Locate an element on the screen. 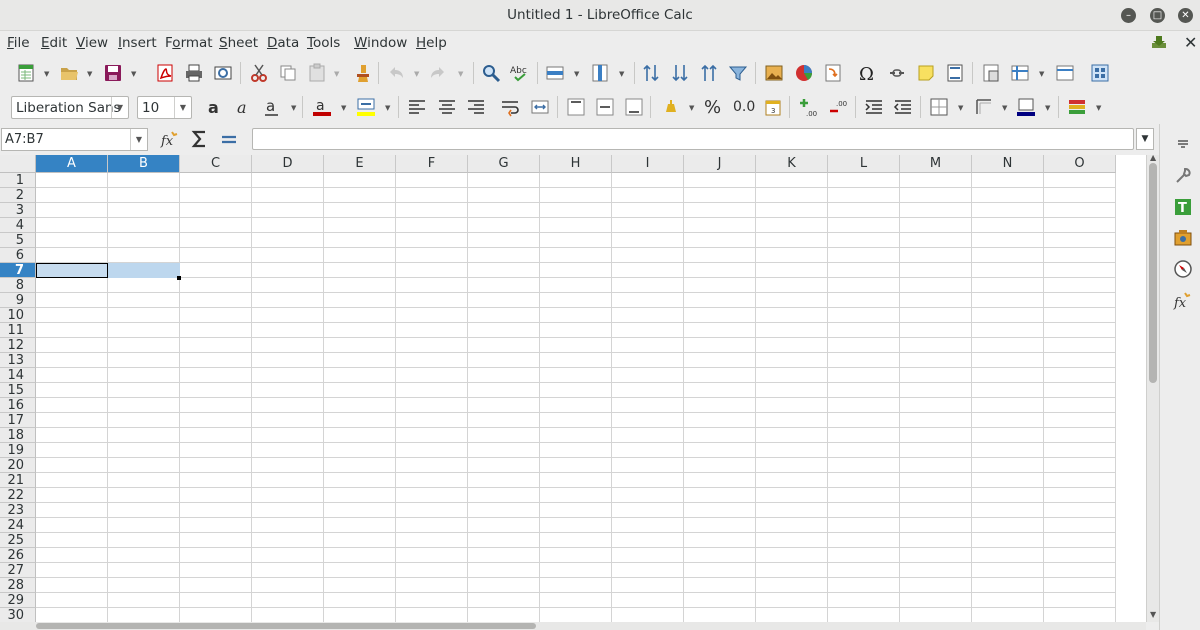 The width and height of the screenshot is (1200, 630). borders-icon is located at coordinates (939, 107).